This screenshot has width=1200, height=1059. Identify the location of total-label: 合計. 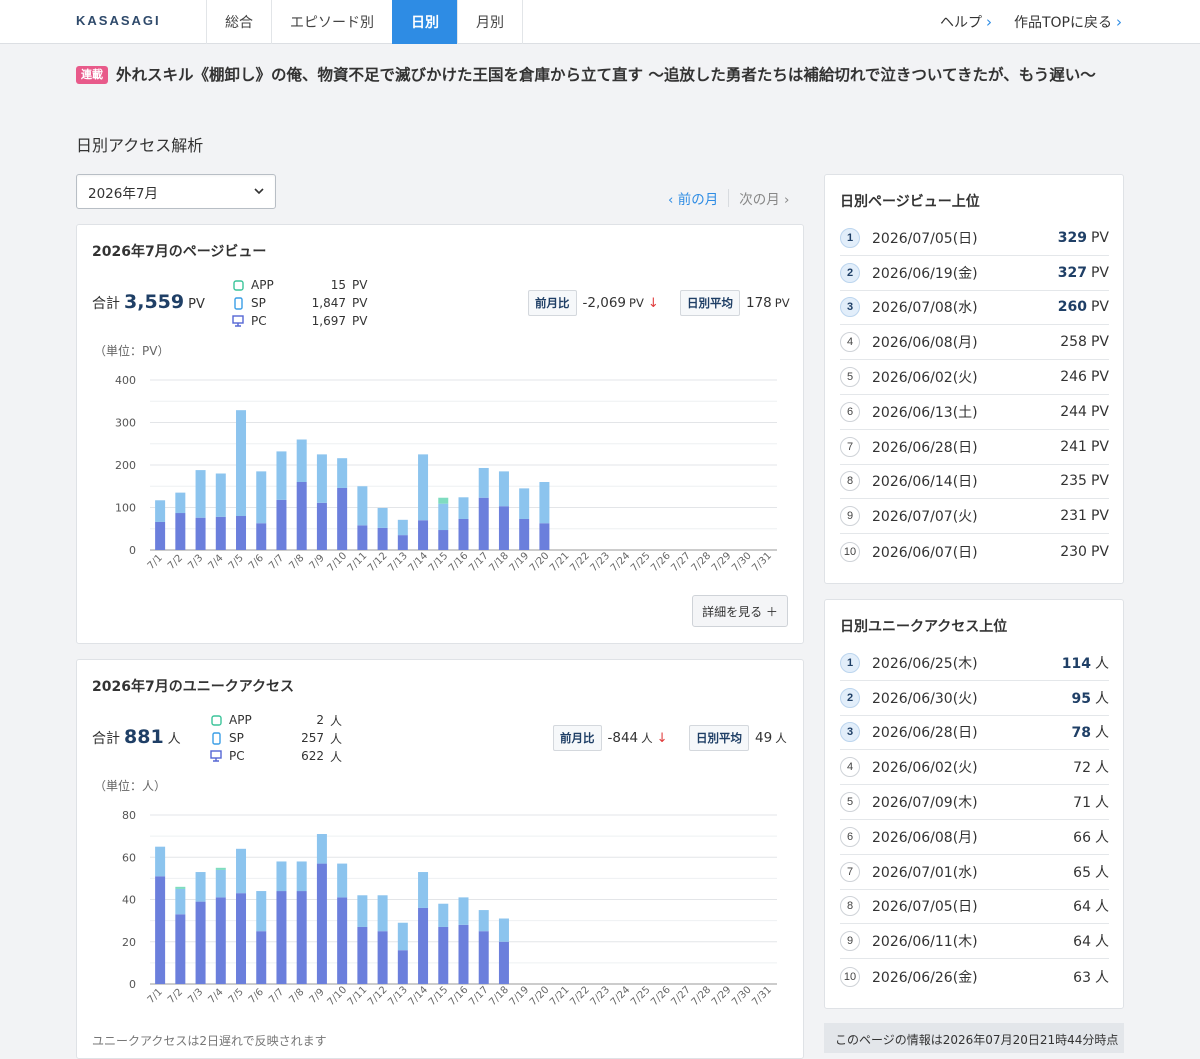
(106, 304).